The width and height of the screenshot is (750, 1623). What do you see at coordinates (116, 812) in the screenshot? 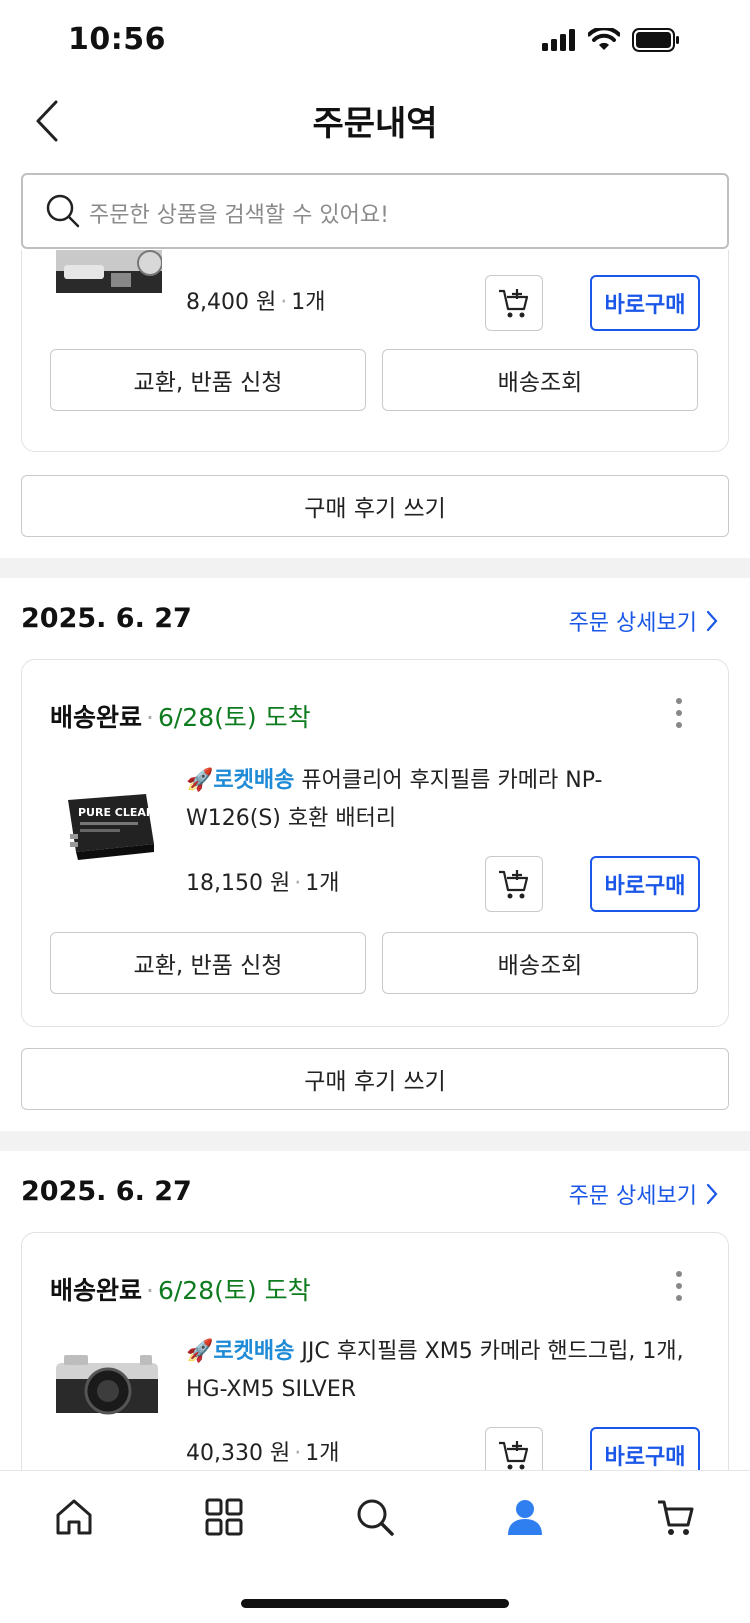
I see `thumbnail-brand-text: PURE CLEAR` at bounding box center [116, 812].